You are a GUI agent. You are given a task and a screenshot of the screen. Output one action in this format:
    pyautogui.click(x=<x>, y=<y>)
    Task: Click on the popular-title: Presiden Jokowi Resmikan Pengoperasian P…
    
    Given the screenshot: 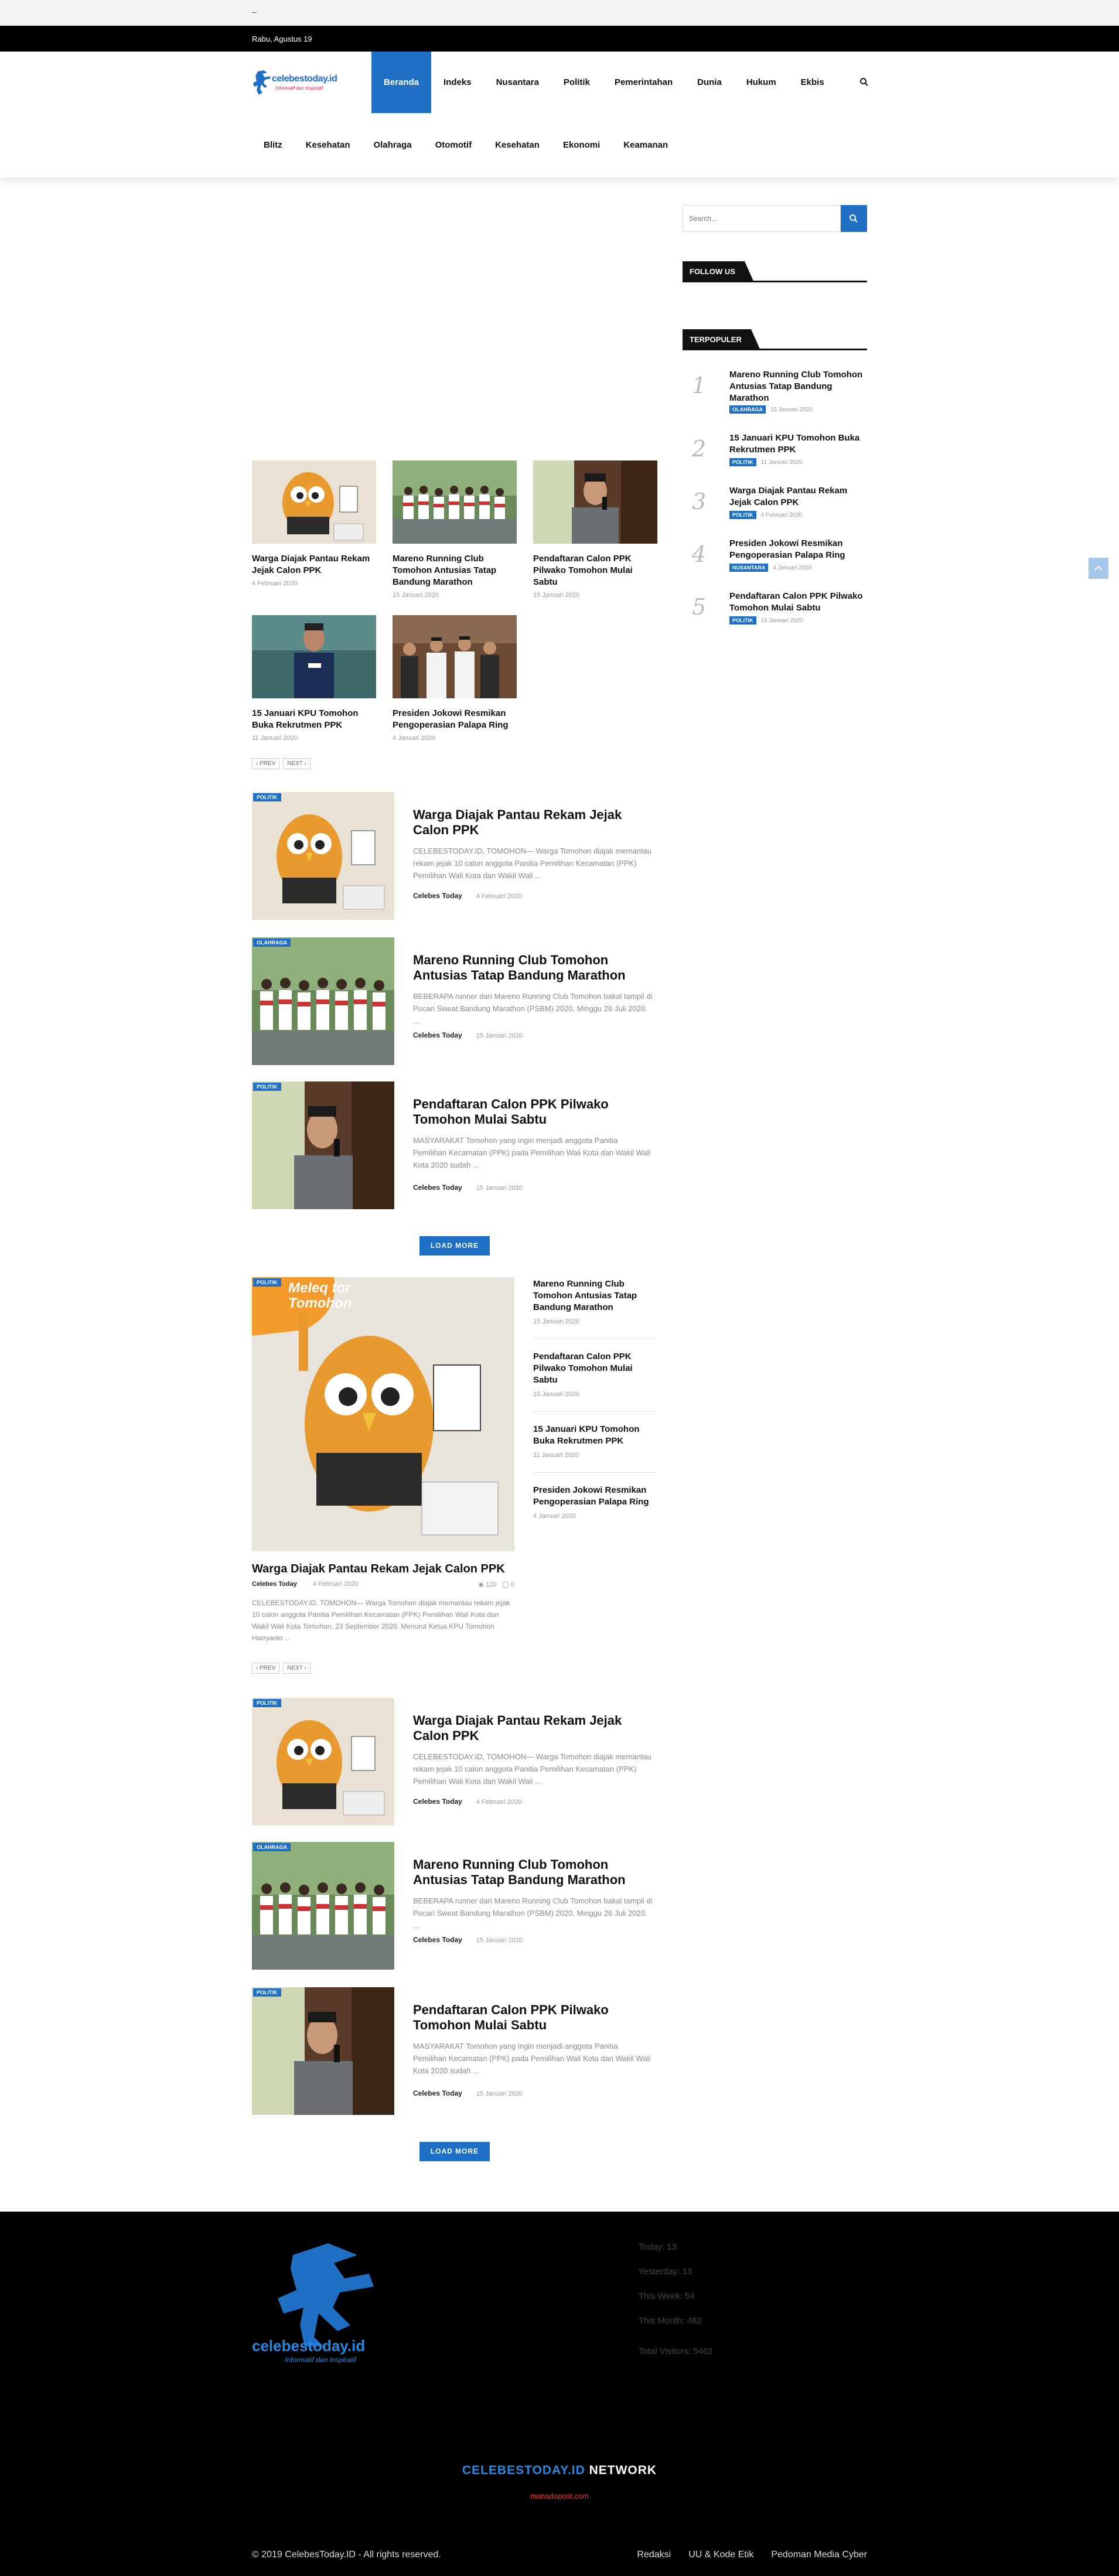 What is the action you would take?
    pyautogui.click(x=798, y=549)
    